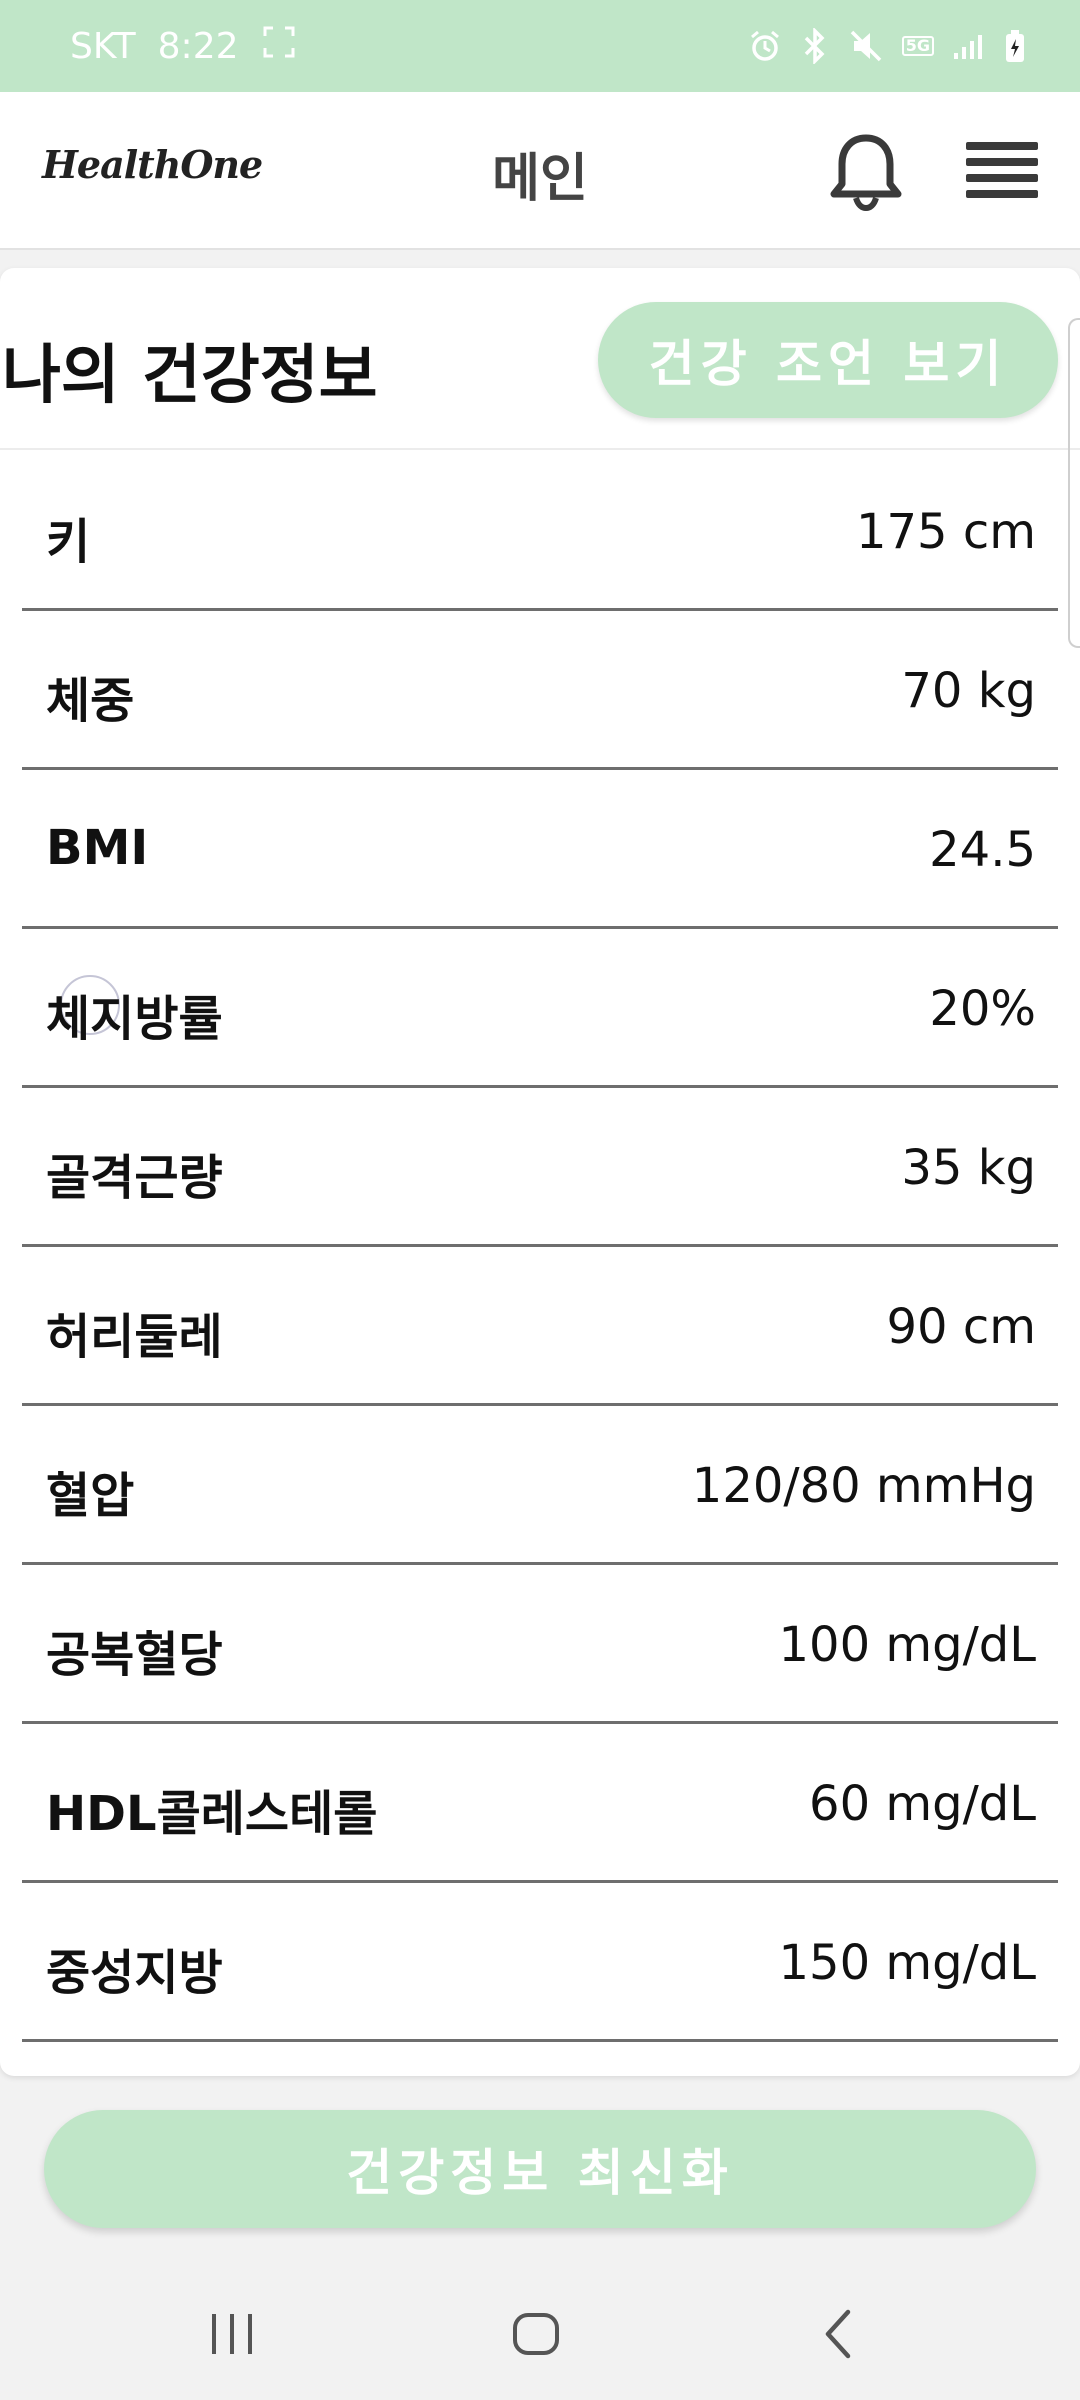 The image size is (1080, 2400). I want to click on info-value: 175 cm, so click(945, 532).